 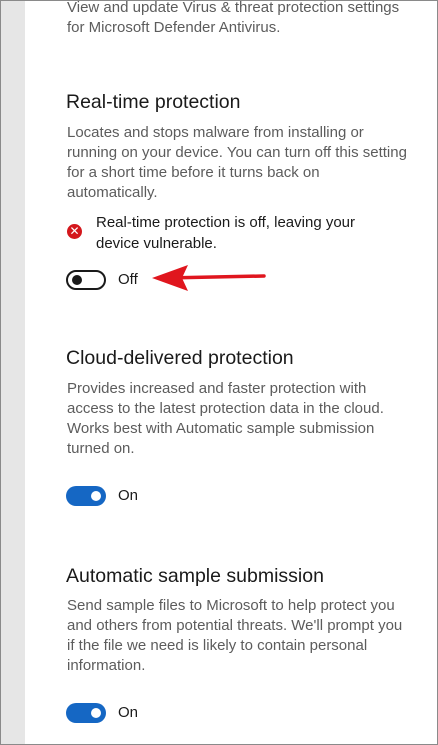 I want to click on sample-submission-toggle, so click(x=86, y=713).